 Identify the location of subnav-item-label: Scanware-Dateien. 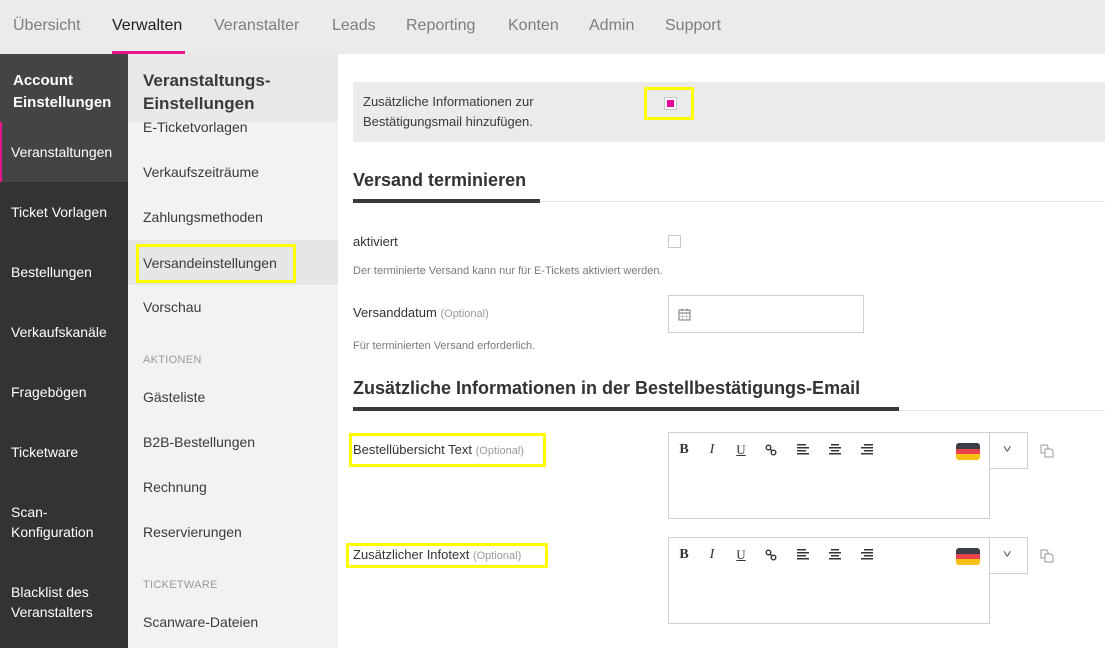
(201, 621).